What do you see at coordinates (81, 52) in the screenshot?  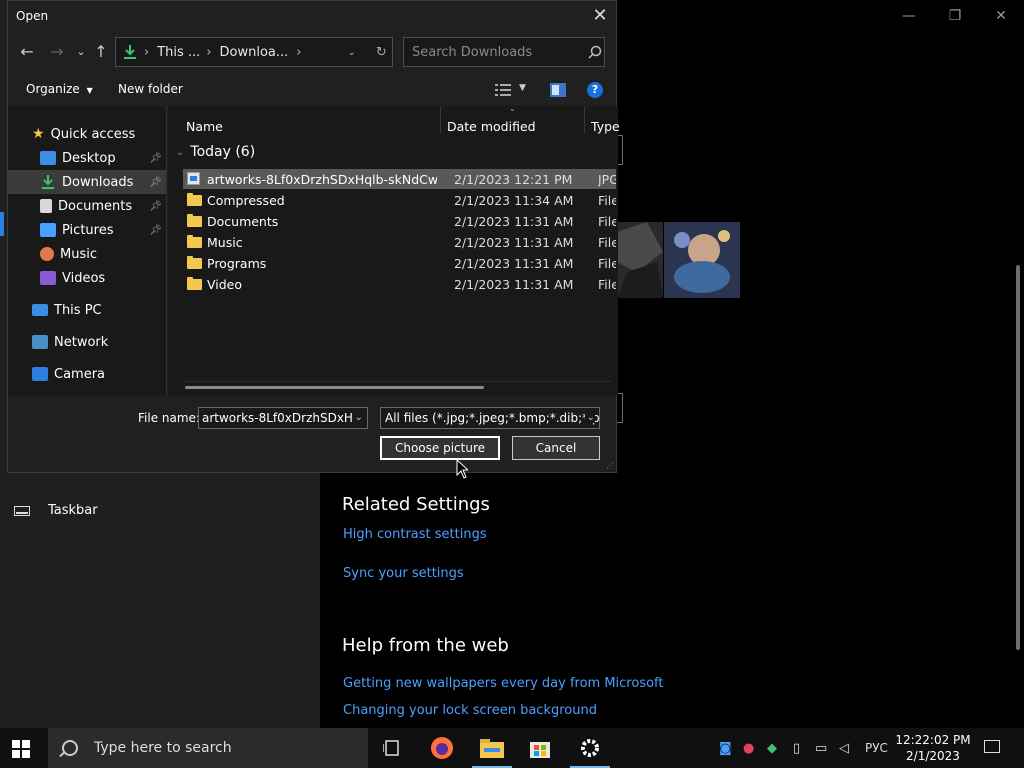 I see `recent-locations-chevron-icon: ⌄` at bounding box center [81, 52].